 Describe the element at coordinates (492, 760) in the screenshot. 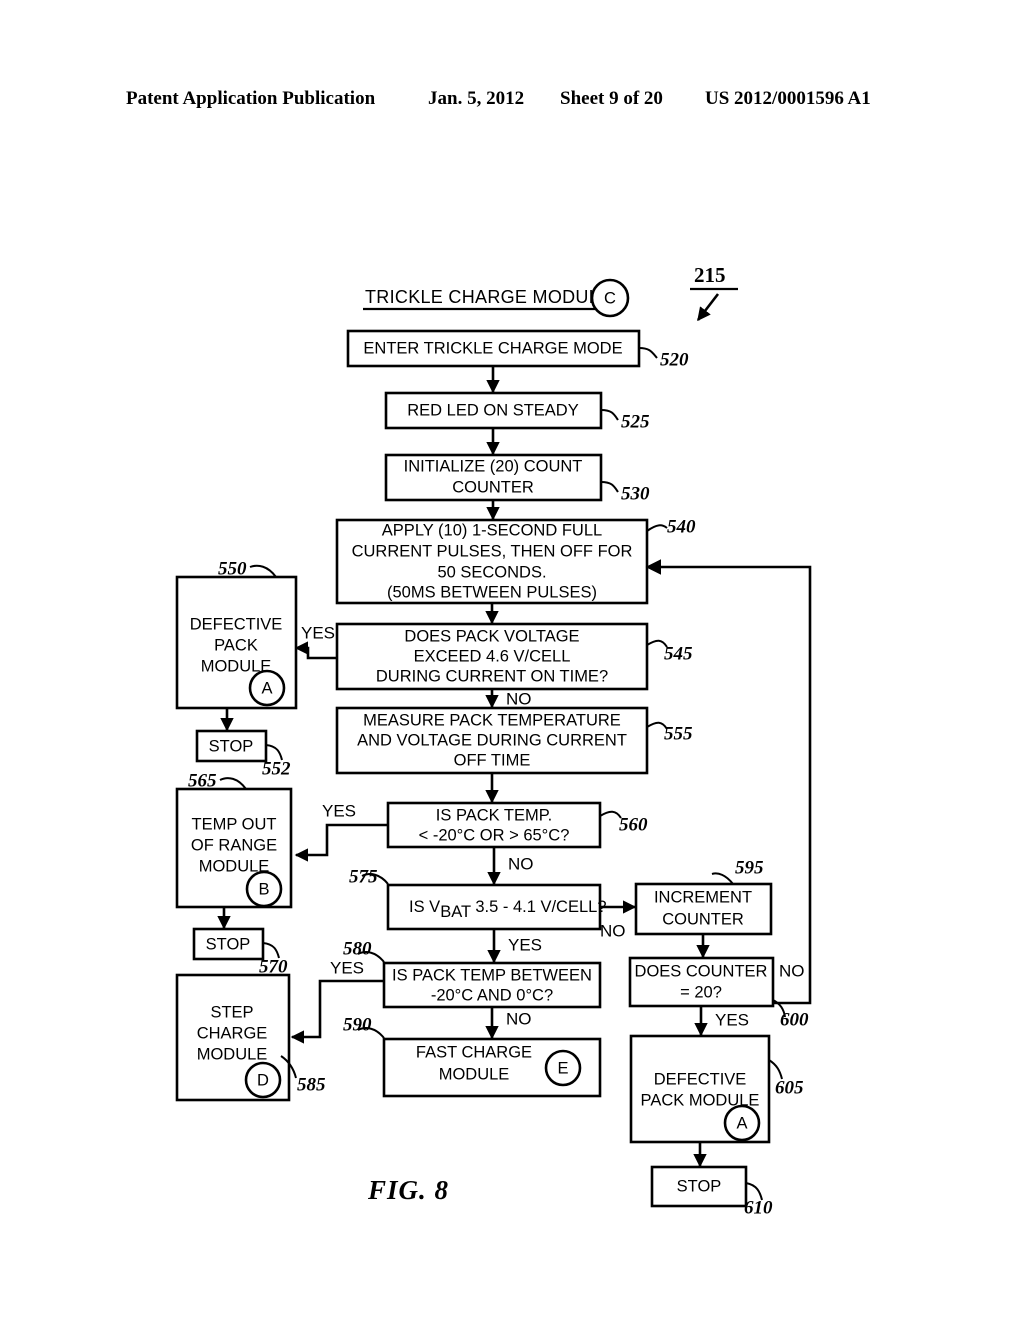

I see `node-555-line-2: OFF TIME` at that location.